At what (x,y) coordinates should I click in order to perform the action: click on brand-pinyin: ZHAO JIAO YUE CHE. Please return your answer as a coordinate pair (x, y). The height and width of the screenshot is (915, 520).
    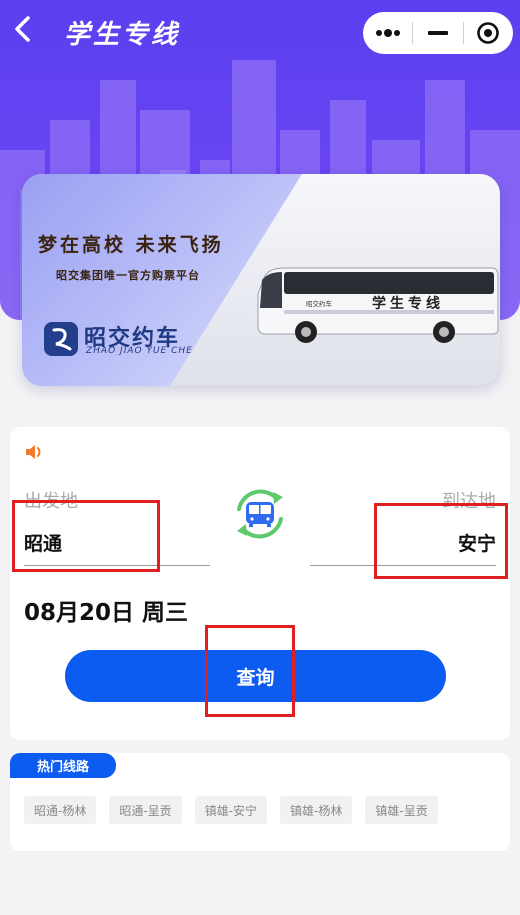
    Looking at the image, I should click on (139, 351).